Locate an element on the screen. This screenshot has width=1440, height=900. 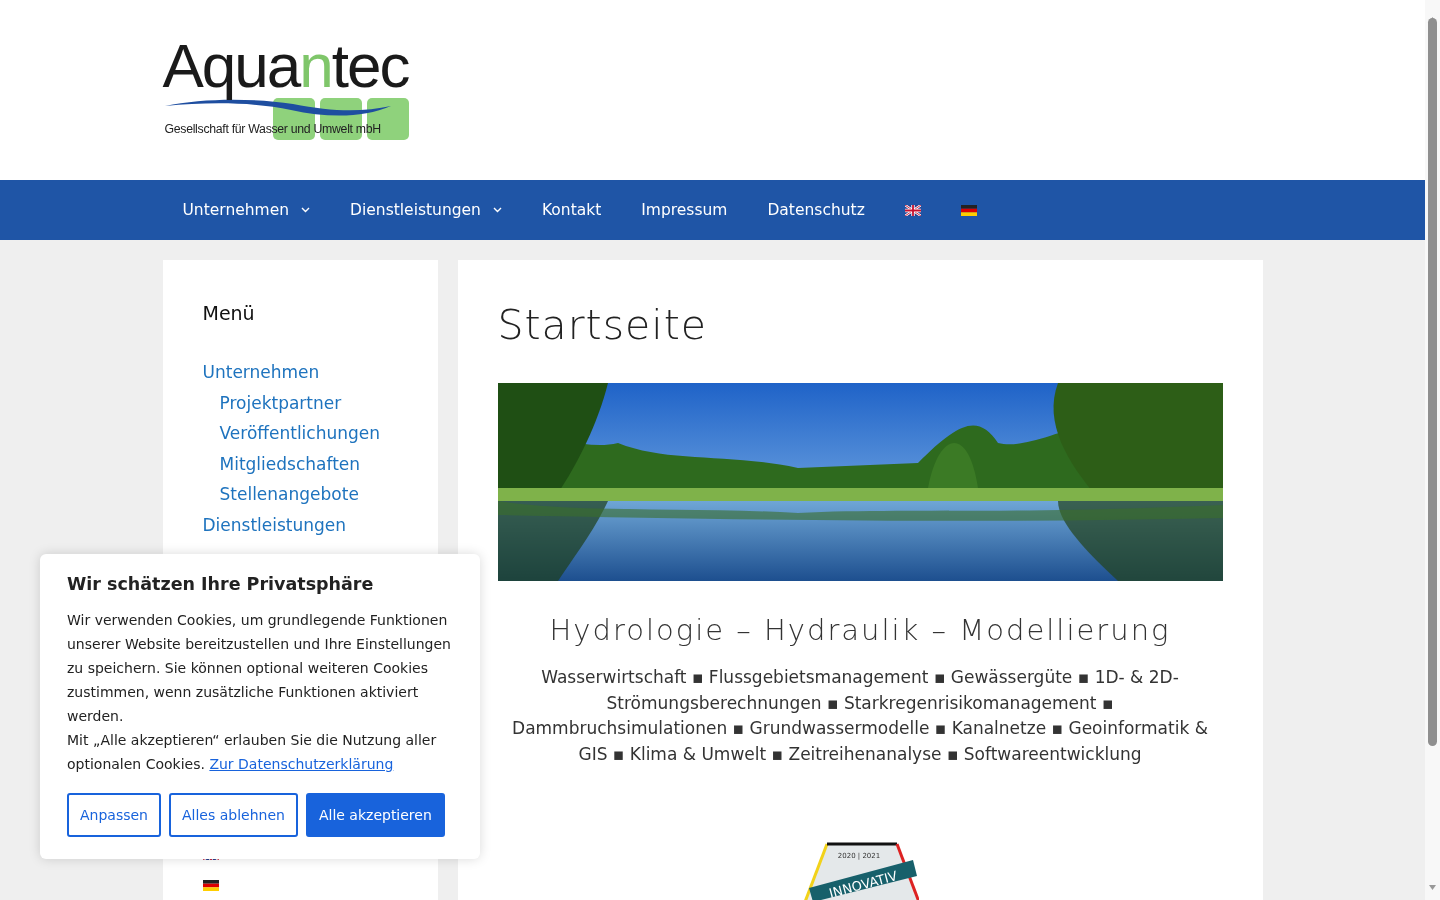
sidebar-heading: Menü is located at coordinates (229, 313).